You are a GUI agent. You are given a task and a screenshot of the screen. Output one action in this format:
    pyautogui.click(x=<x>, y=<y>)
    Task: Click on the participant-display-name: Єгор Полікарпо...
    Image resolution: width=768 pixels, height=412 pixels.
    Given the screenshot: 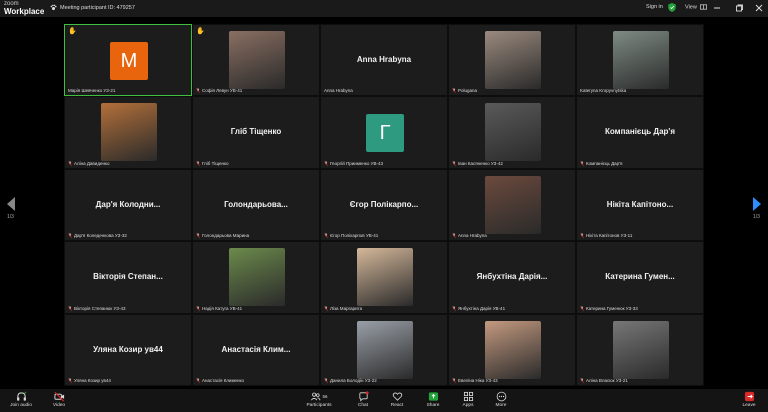 What is the action you would take?
    pyautogui.click(x=384, y=204)
    